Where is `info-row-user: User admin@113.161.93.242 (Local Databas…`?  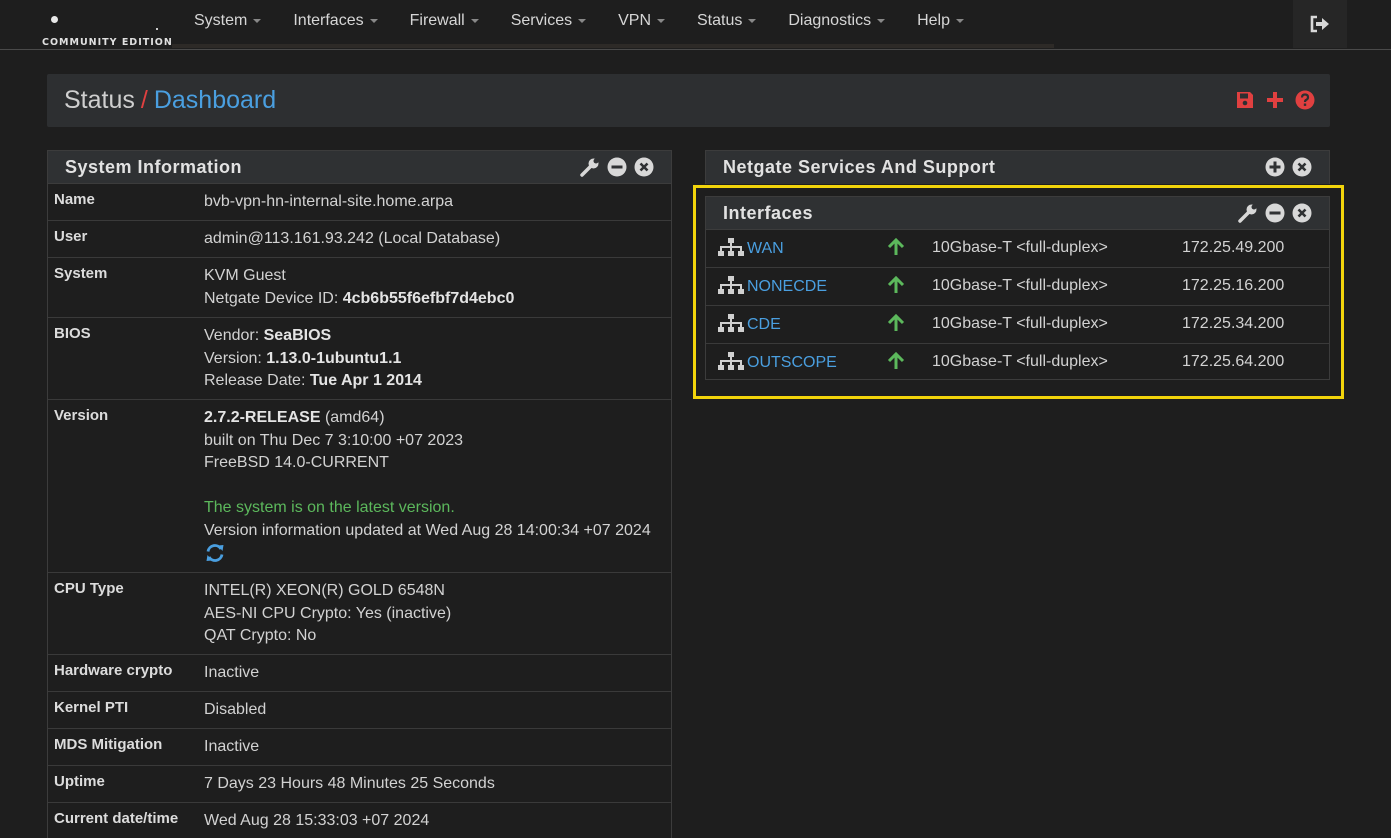 info-row-user: User admin@113.161.93.242 (Local Databas… is located at coordinates (359, 239).